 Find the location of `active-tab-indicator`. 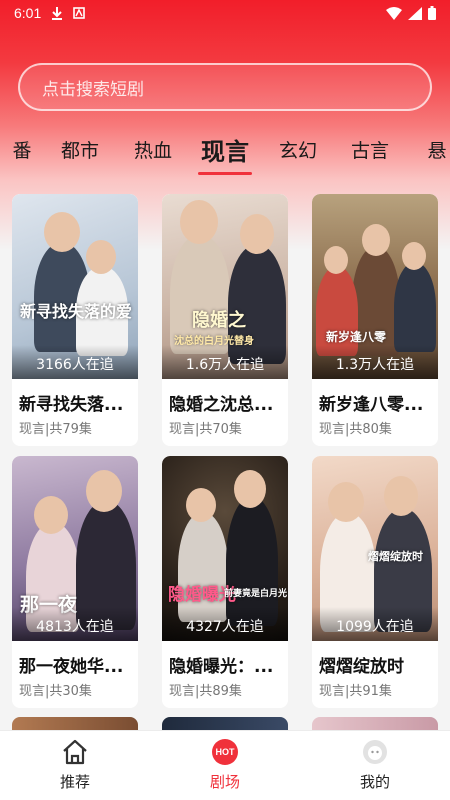

active-tab-indicator is located at coordinates (225, 173).